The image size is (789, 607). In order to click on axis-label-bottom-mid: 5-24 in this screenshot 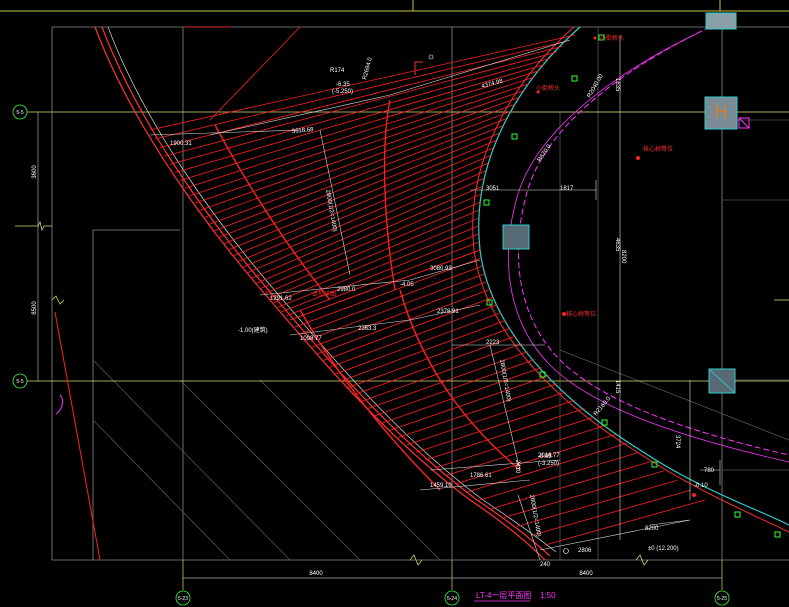, I will do `click(452, 599)`.